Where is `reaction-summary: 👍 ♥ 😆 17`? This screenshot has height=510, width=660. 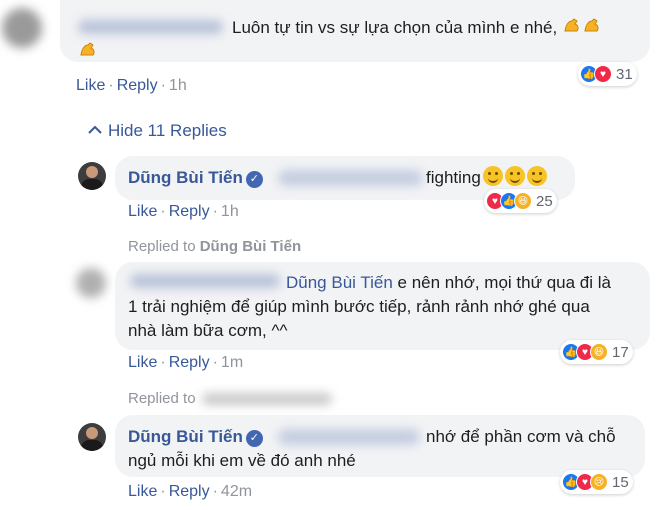
reaction-summary: 👍 ♥ 😆 17 is located at coordinates (596, 352).